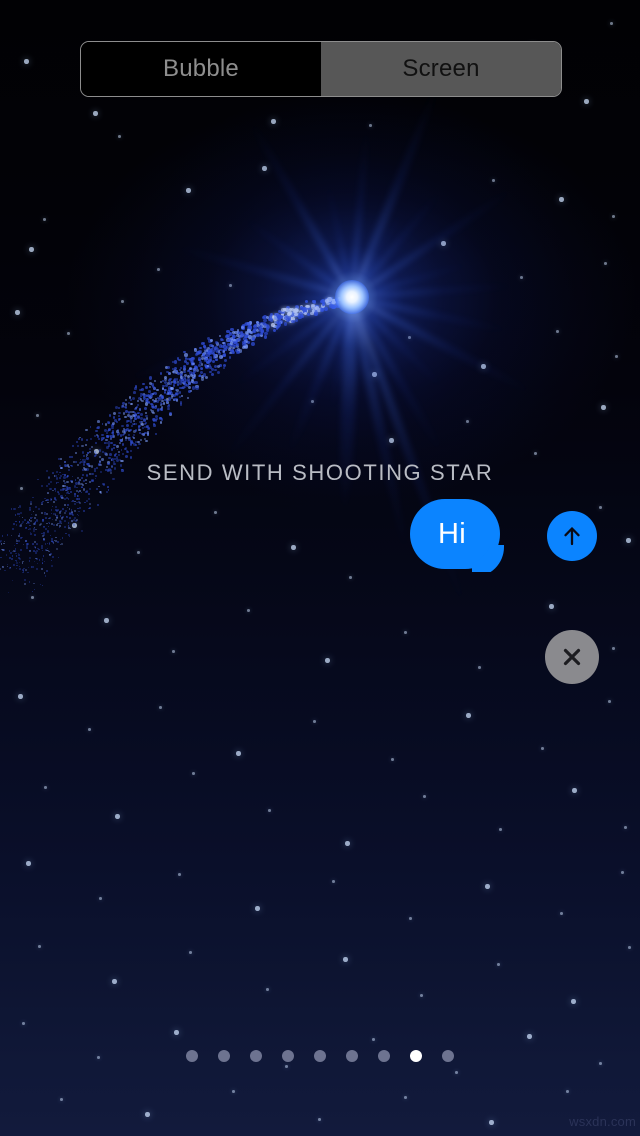 The width and height of the screenshot is (640, 1136). I want to click on send-button, so click(572, 536).